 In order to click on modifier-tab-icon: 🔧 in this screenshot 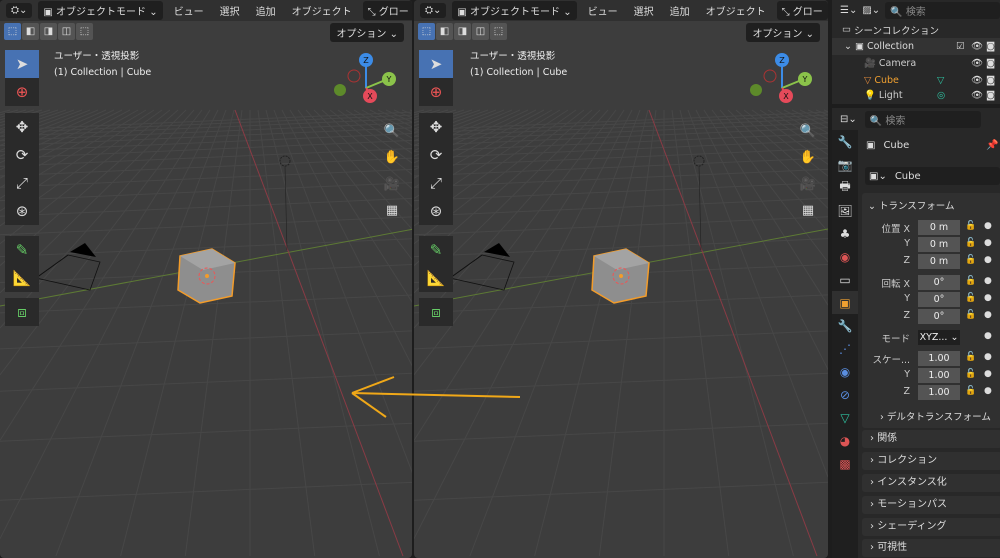, I will do `click(845, 325)`.